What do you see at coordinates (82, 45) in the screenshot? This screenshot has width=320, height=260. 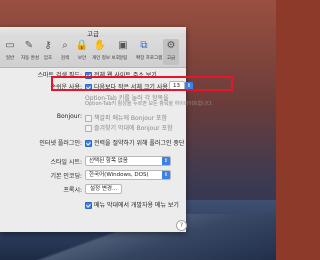 I see `lock-icon: 🔒` at bounding box center [82, 45].